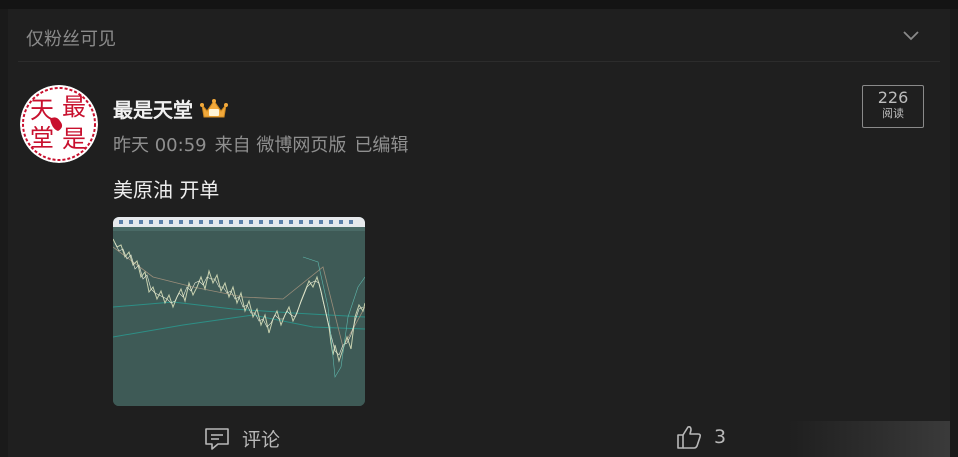  What do you see at coordinates (280, 145) in the screenshot?
I see `post-source: 来自 微博网页版` at bounding box center [280, 145].